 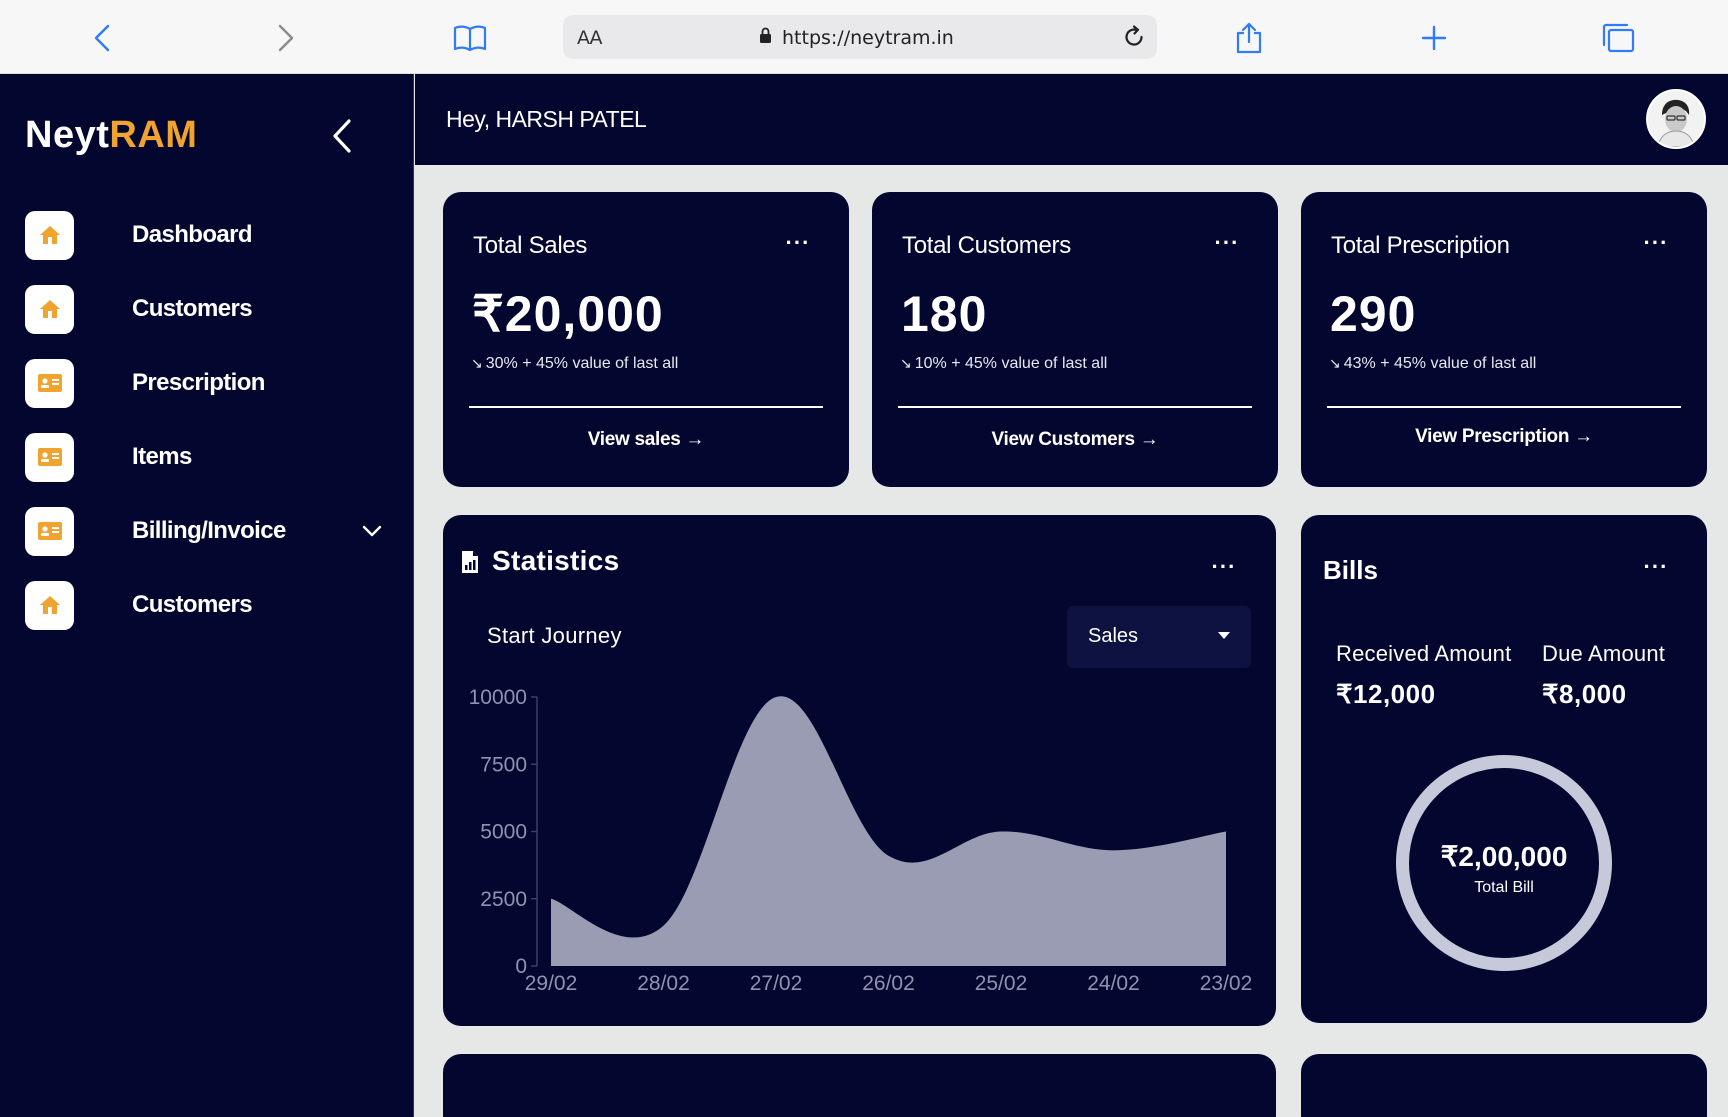 I want to click on y-tick-label: 7500, so click(x=503, y=764).